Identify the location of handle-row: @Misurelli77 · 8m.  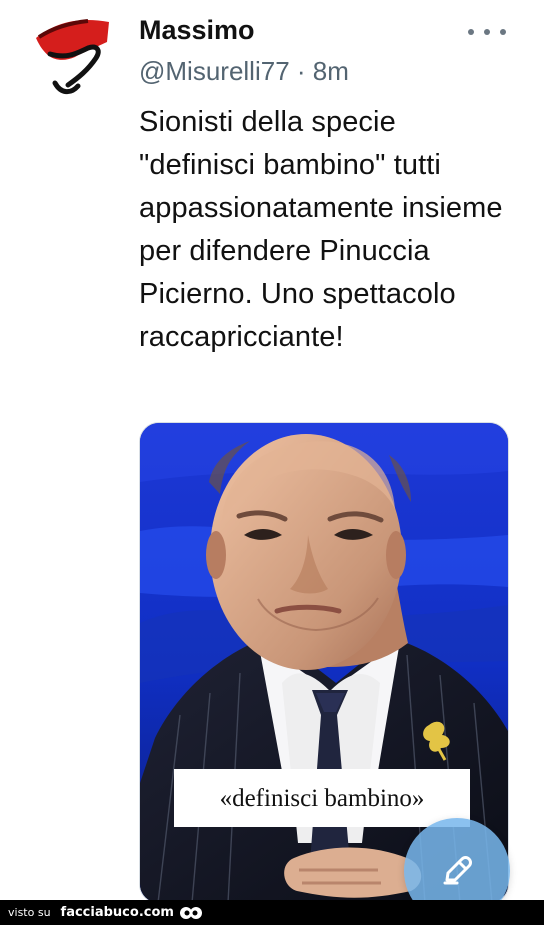
(306, 71).